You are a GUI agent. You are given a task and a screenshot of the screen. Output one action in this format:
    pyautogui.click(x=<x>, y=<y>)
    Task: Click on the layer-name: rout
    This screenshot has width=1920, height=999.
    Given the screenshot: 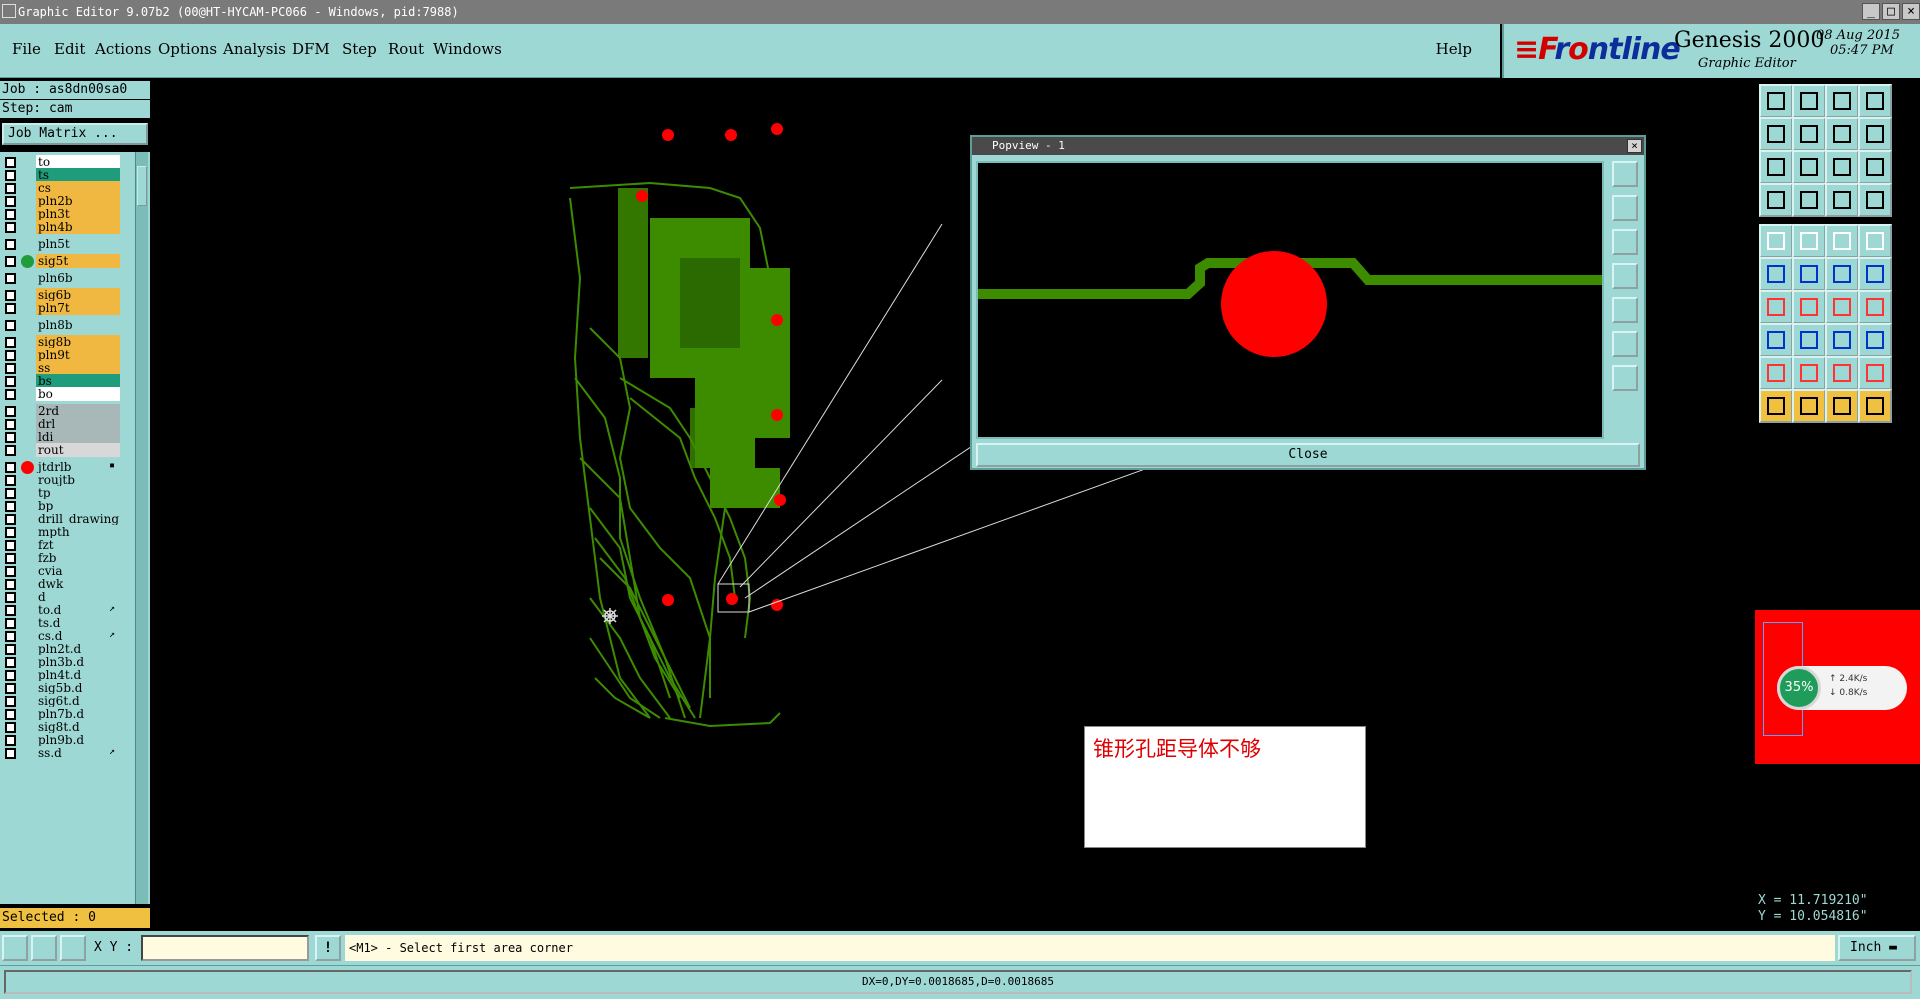 What is the action you would take?
    pyautogui.click(x=78, y=450)
    